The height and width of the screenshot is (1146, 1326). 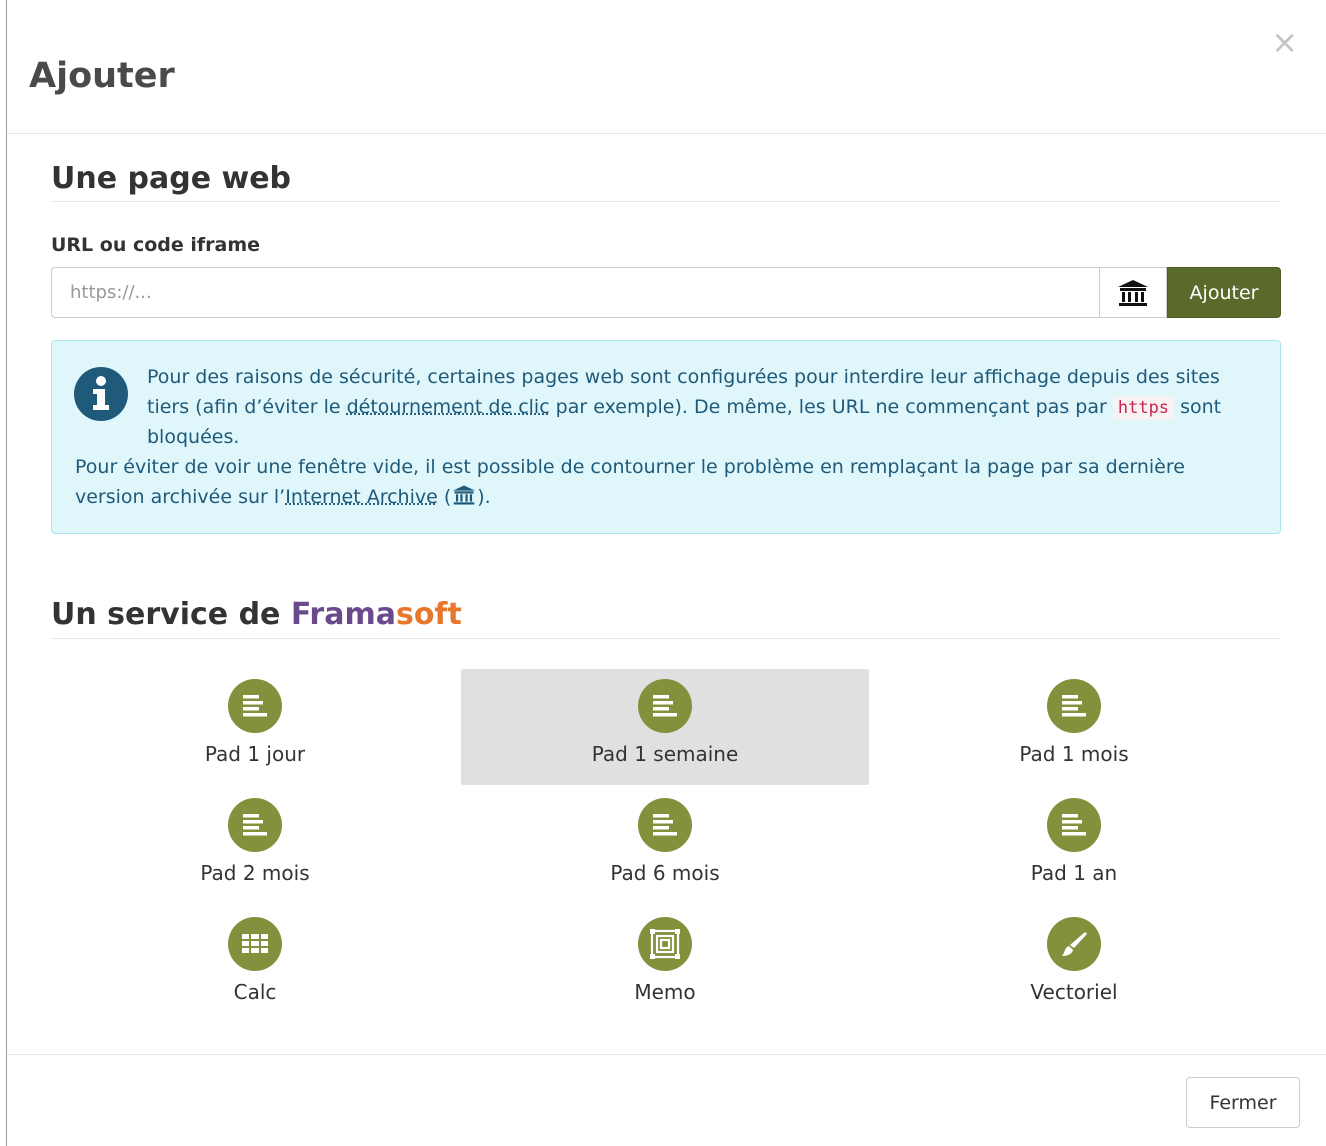 I want to click on url-input-group: Ajouter, so click(x=666, y=292).